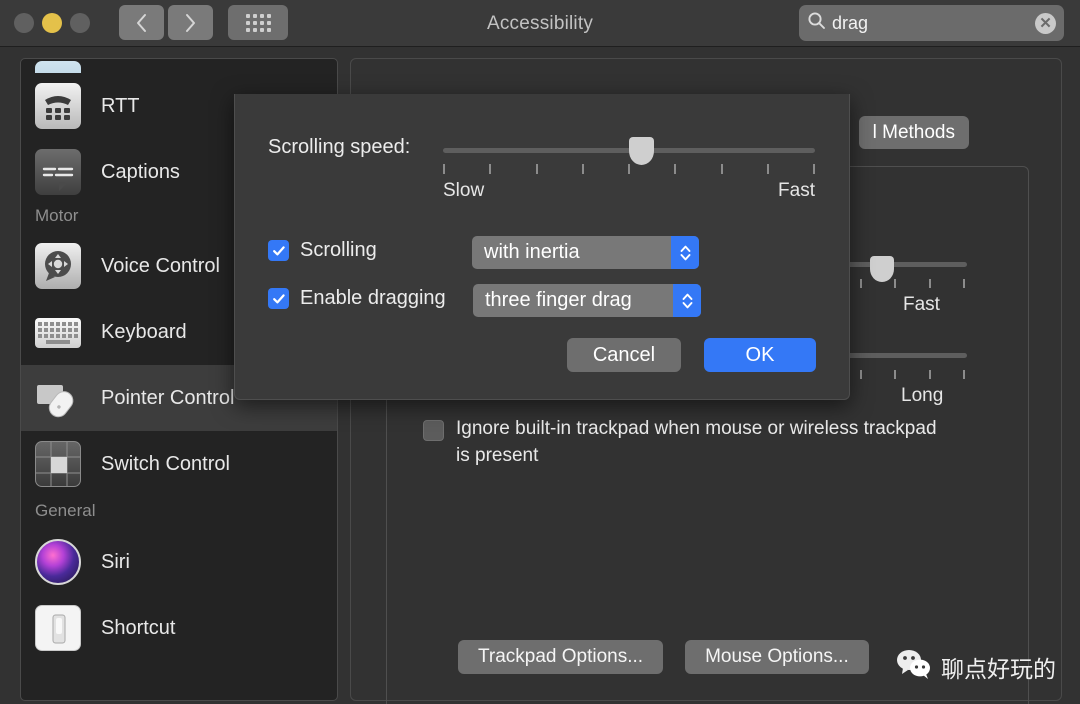  I want to click on sidebar-item-label: Pointer Control, so click(168, 397).